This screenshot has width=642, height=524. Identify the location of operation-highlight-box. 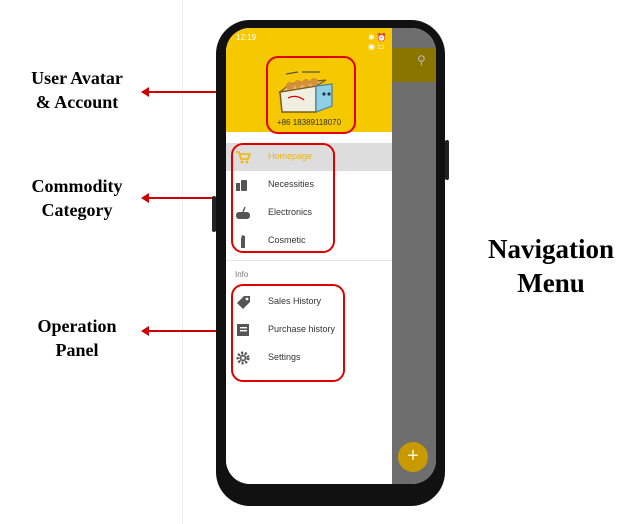
(288, 333).